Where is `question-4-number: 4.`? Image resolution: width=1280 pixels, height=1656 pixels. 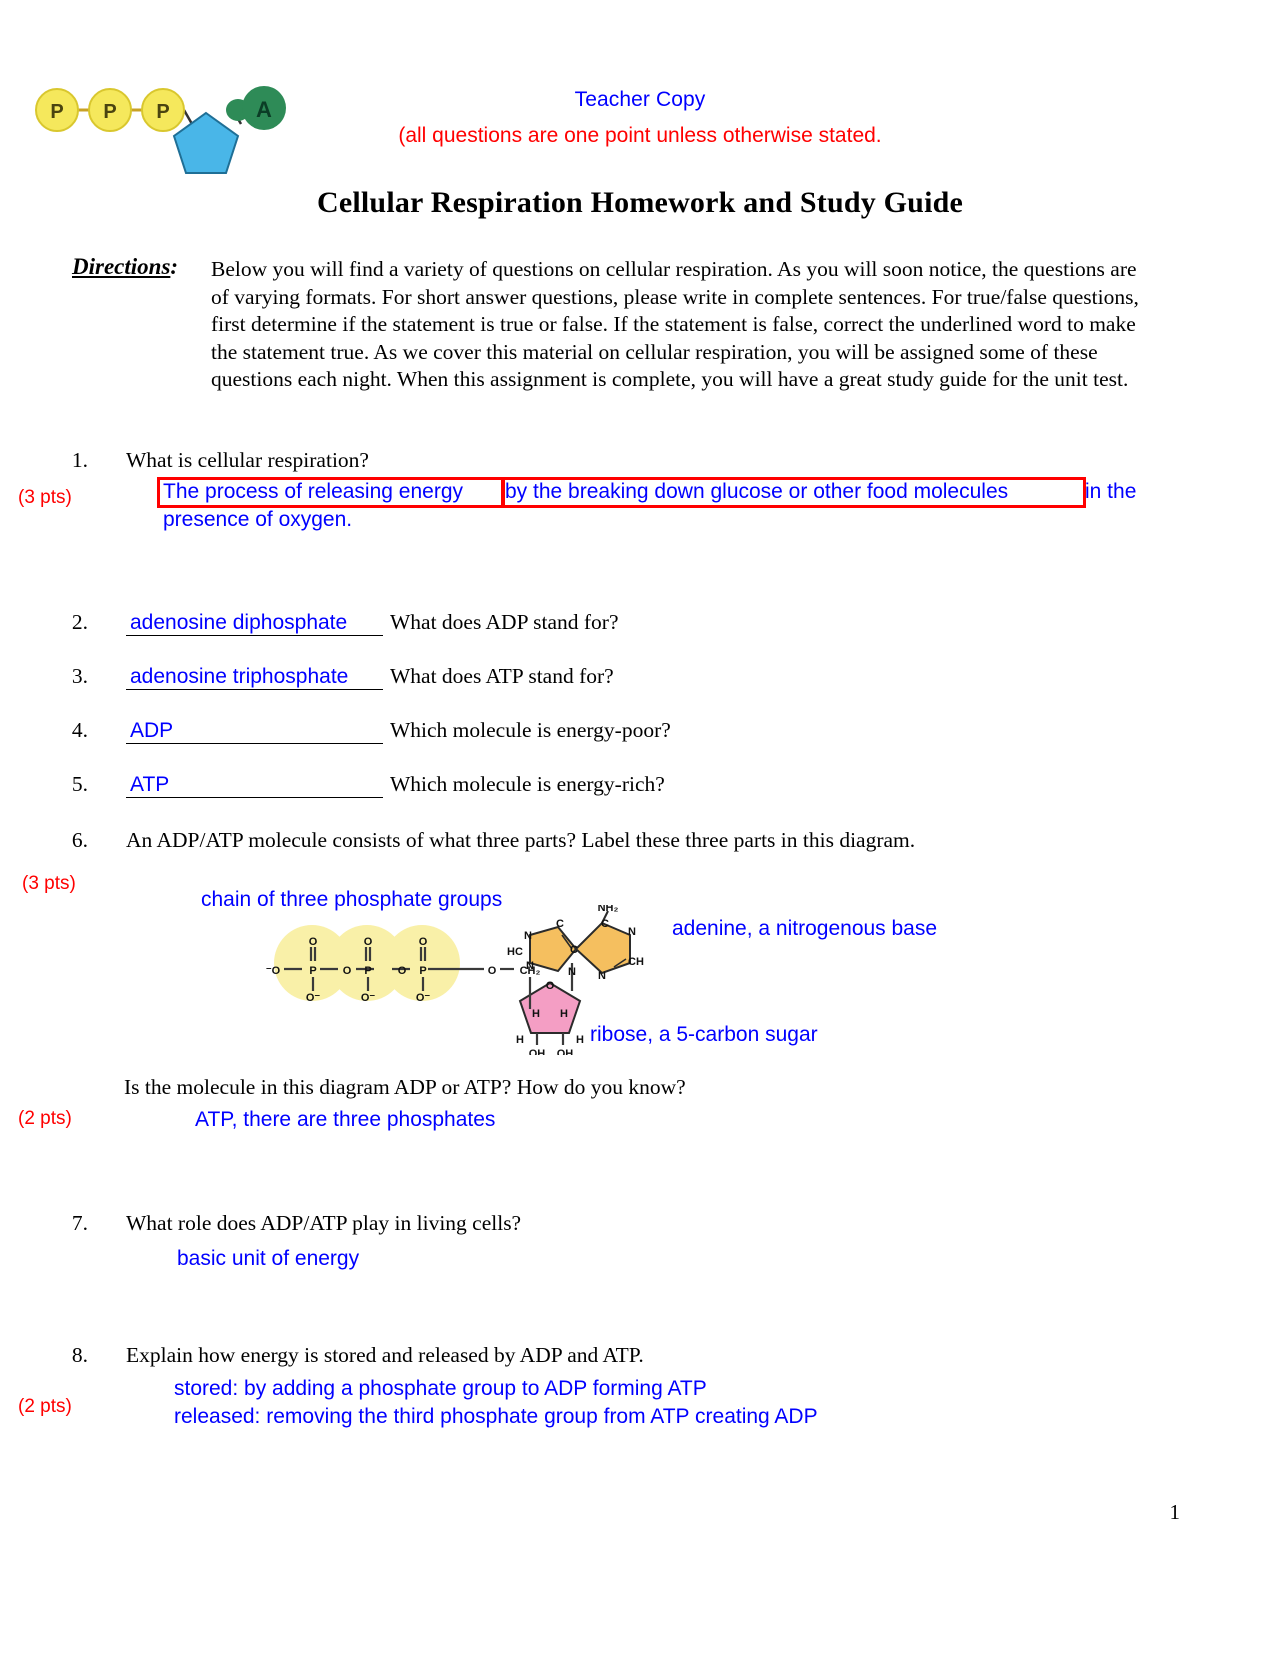 question-4-number: 4. is located at coordinates (79, 730).